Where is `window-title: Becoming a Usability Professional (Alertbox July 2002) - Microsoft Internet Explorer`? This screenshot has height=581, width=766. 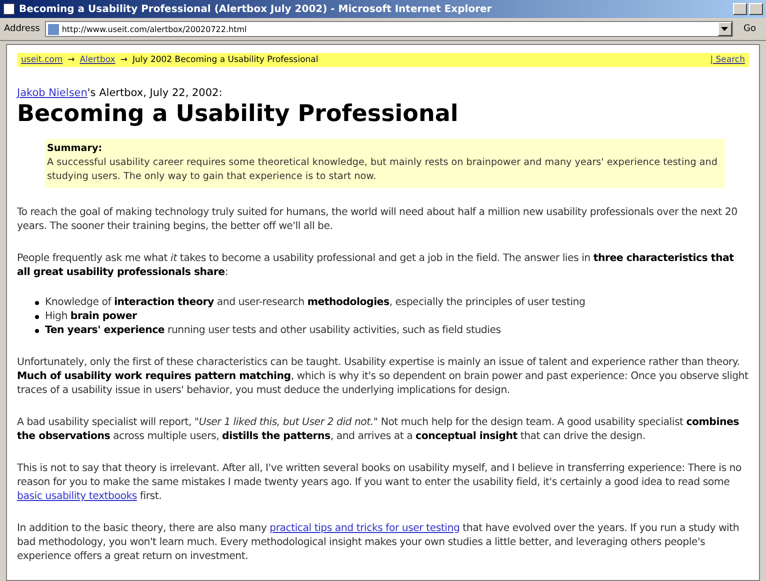
window-title: Becoming a Usability Professional (Alertbox July 2002) - Microsoft Internet Explorer is located at coordinates (256, 9).